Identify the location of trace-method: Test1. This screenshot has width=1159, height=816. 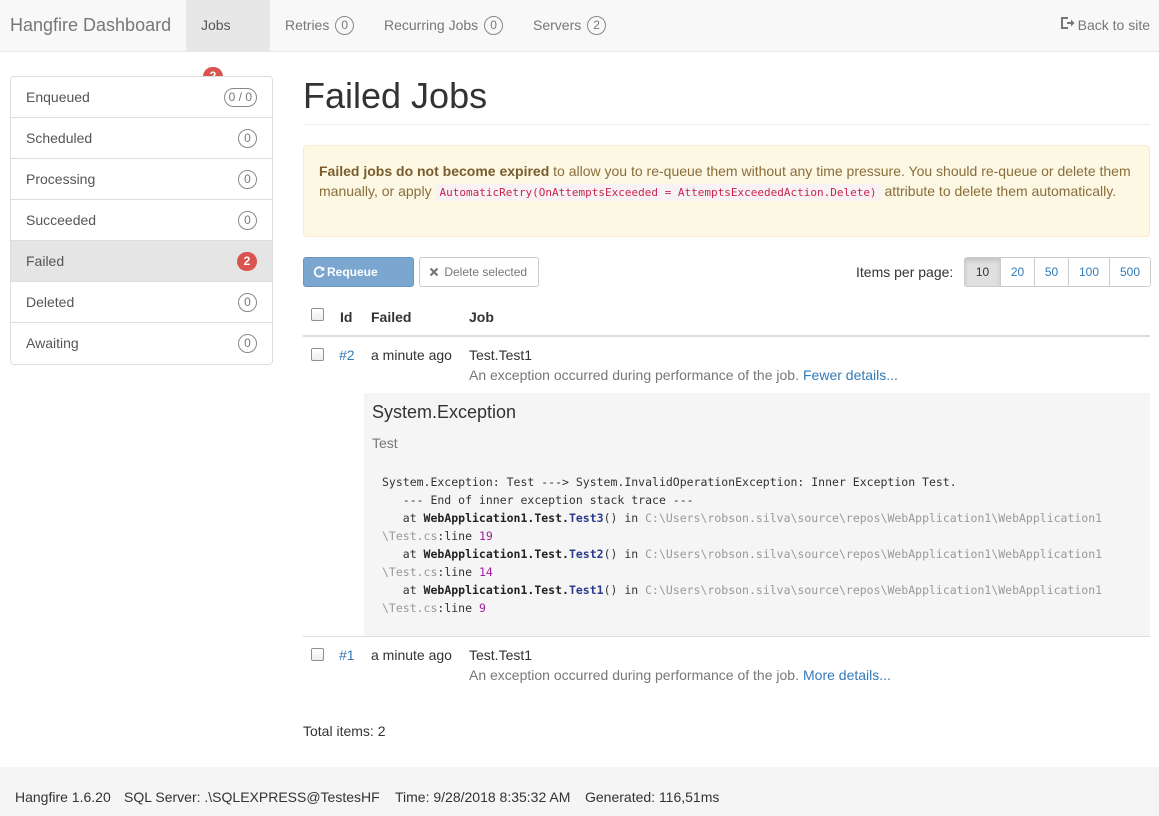
(586, 590).